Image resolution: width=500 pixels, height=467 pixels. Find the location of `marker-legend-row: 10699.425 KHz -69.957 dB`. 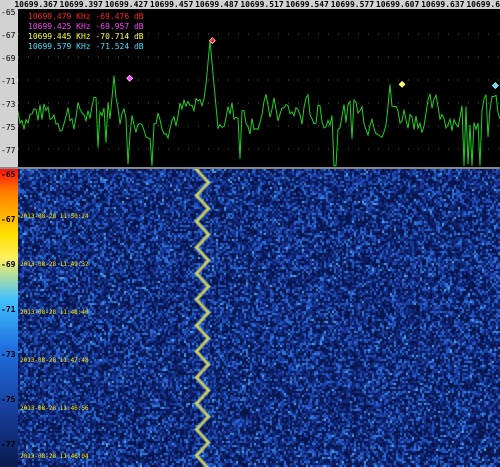

marker-legend-row: 10699.425 KHz -69.957 dB is located at coordinates (86, 26).